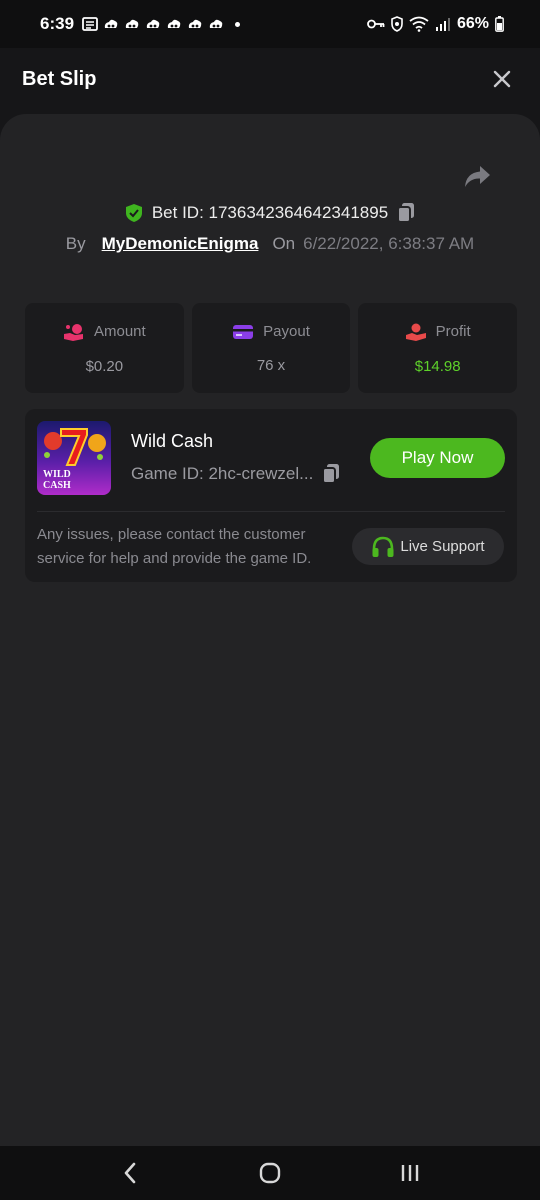 This screenshot has width=540, height=1200. What do you see at coordinates (104, 348) in the screenshot?
I see `stat-amount: Amount $0.20` at bounding box center [104, 348].